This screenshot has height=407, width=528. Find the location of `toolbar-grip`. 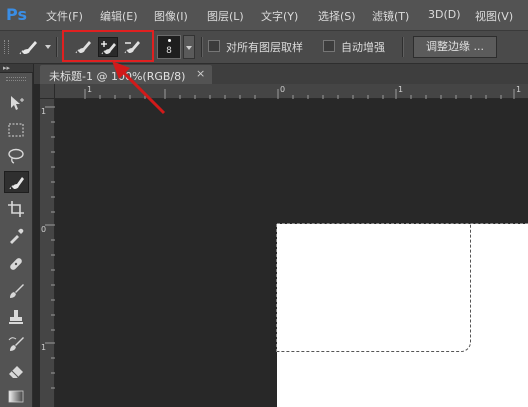

toolbar-grip is located at coordinates (16, 79).